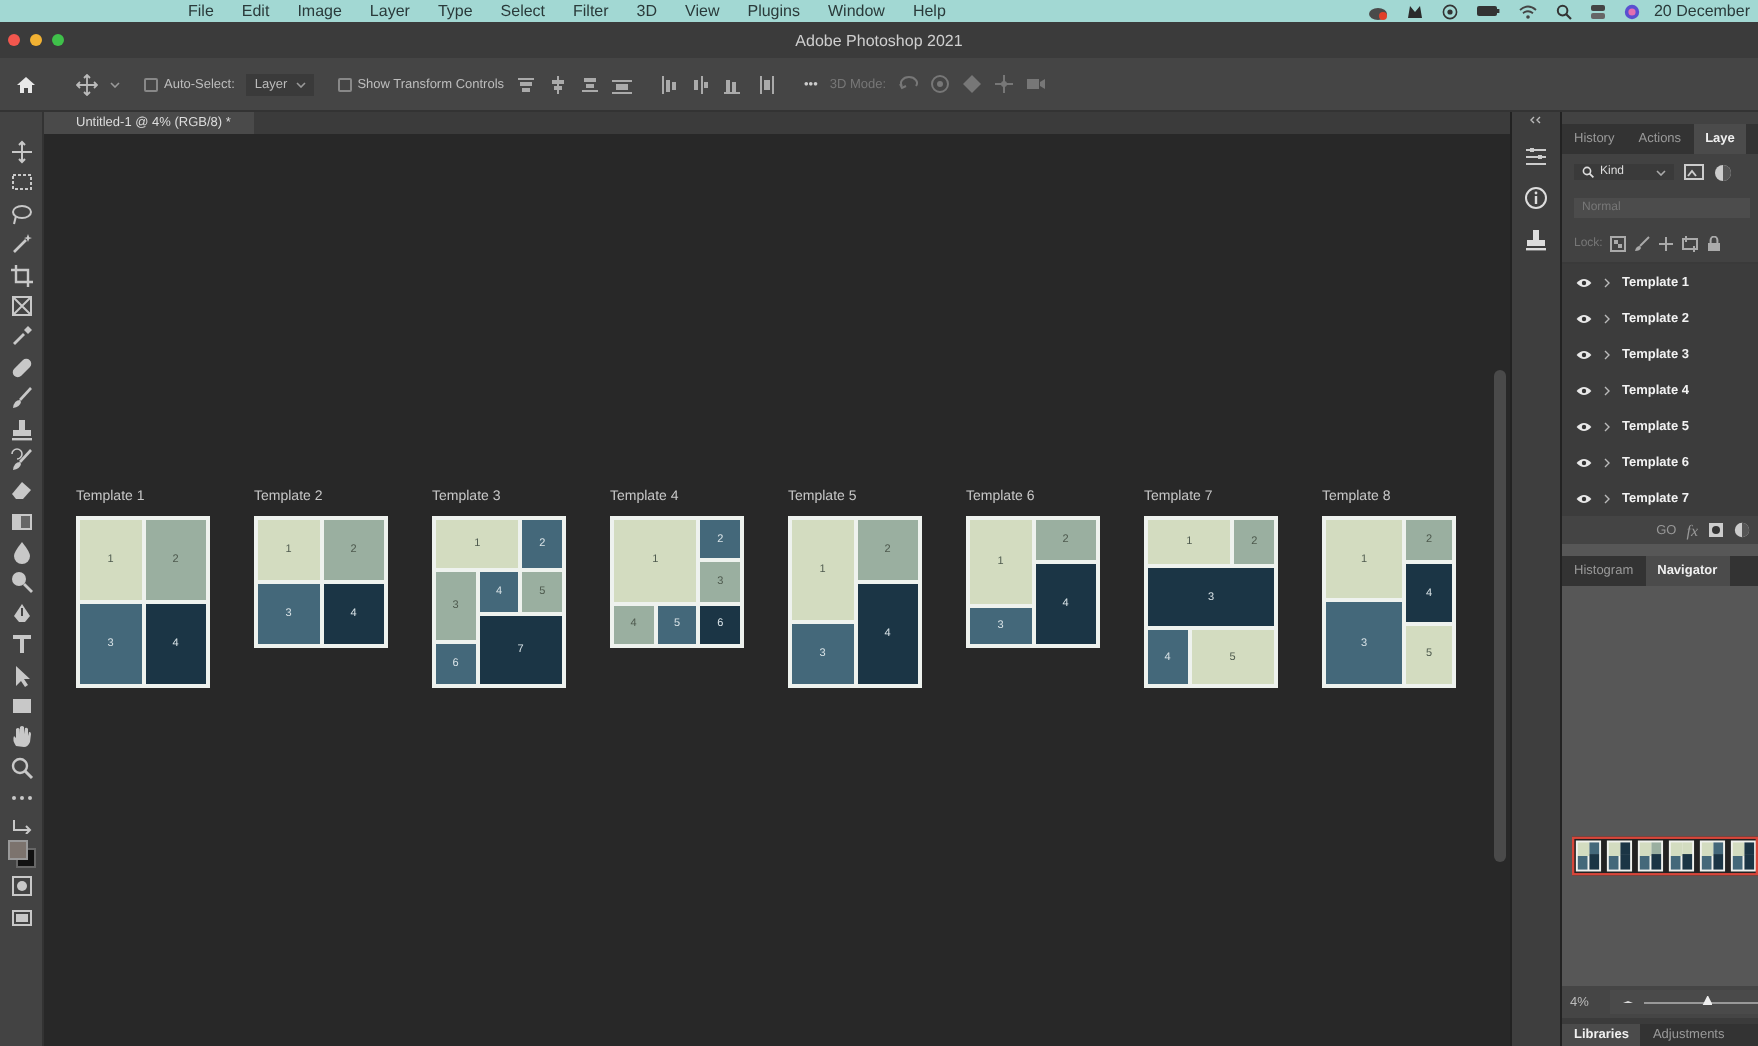 The image size is (1758, 1046). Describe the element at coordinates (856, 11) in the screenshot. I see `menu-item: Window` at that location.